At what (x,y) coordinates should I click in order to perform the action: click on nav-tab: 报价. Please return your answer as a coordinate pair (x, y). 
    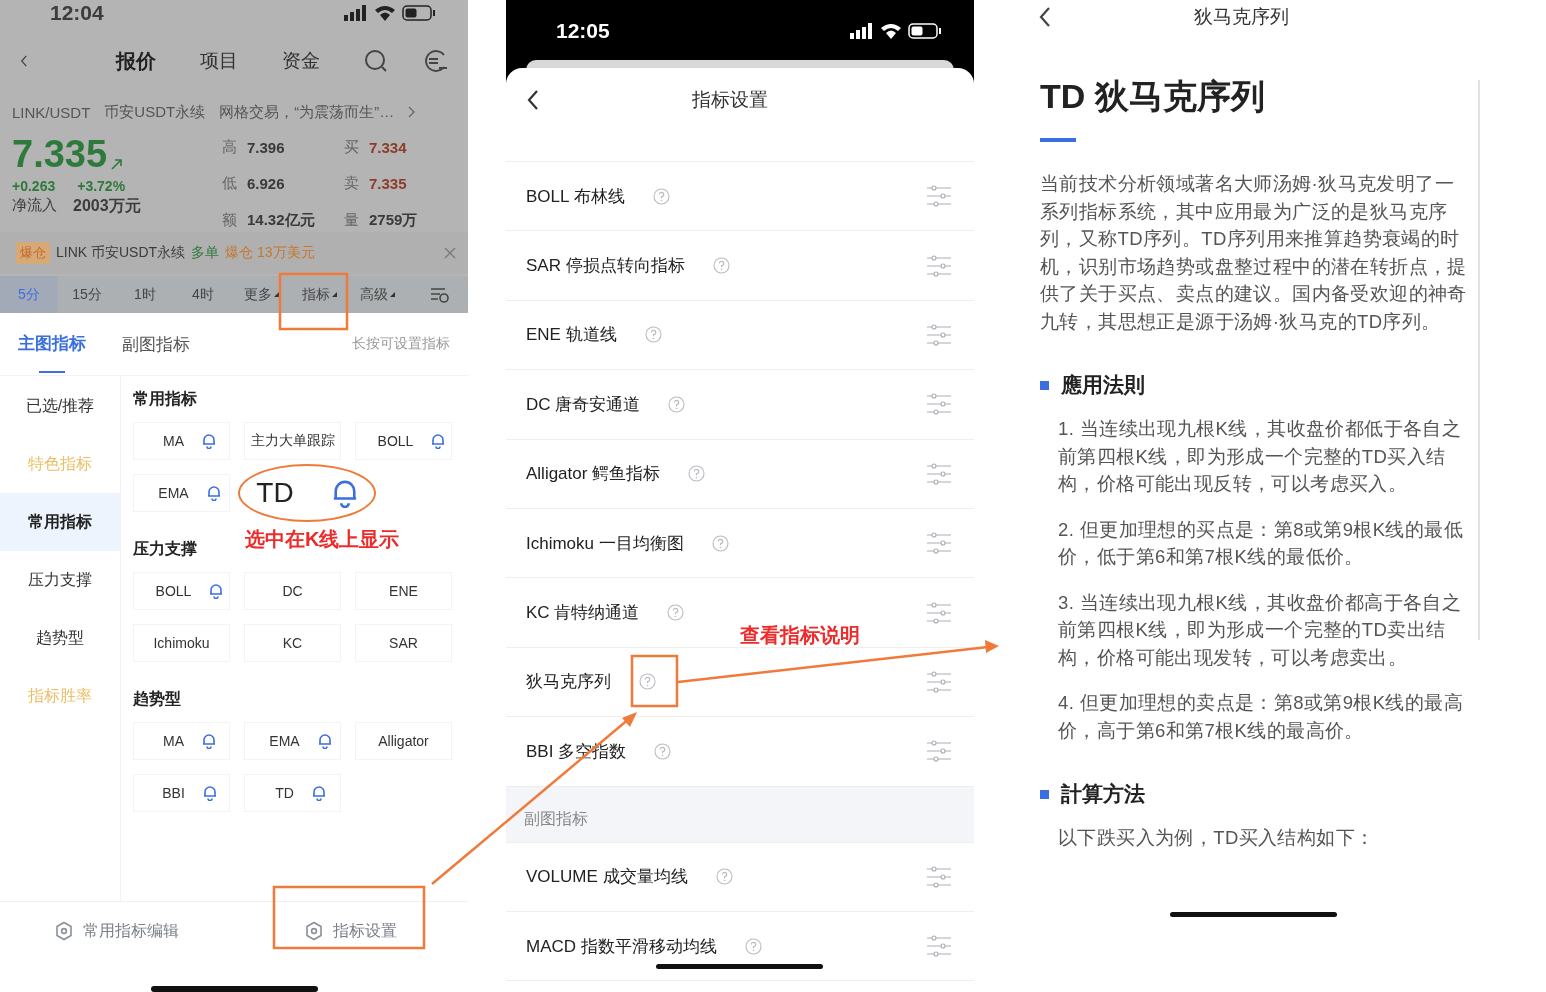
    Looking at the image, I should click on (136, 61).